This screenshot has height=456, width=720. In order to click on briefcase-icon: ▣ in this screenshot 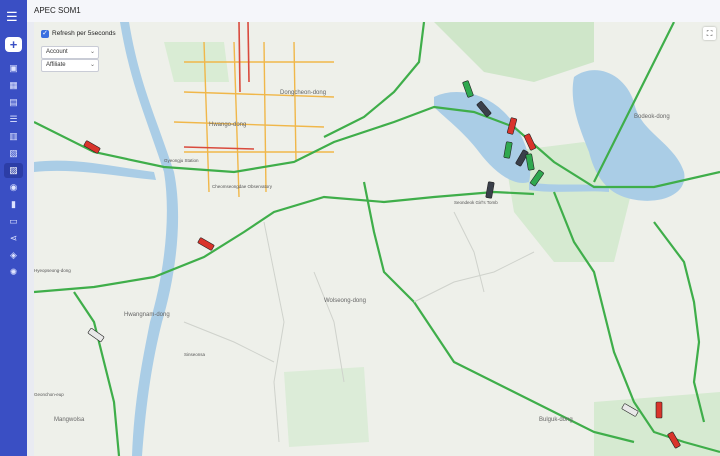, I will do `click(13, 68)`.